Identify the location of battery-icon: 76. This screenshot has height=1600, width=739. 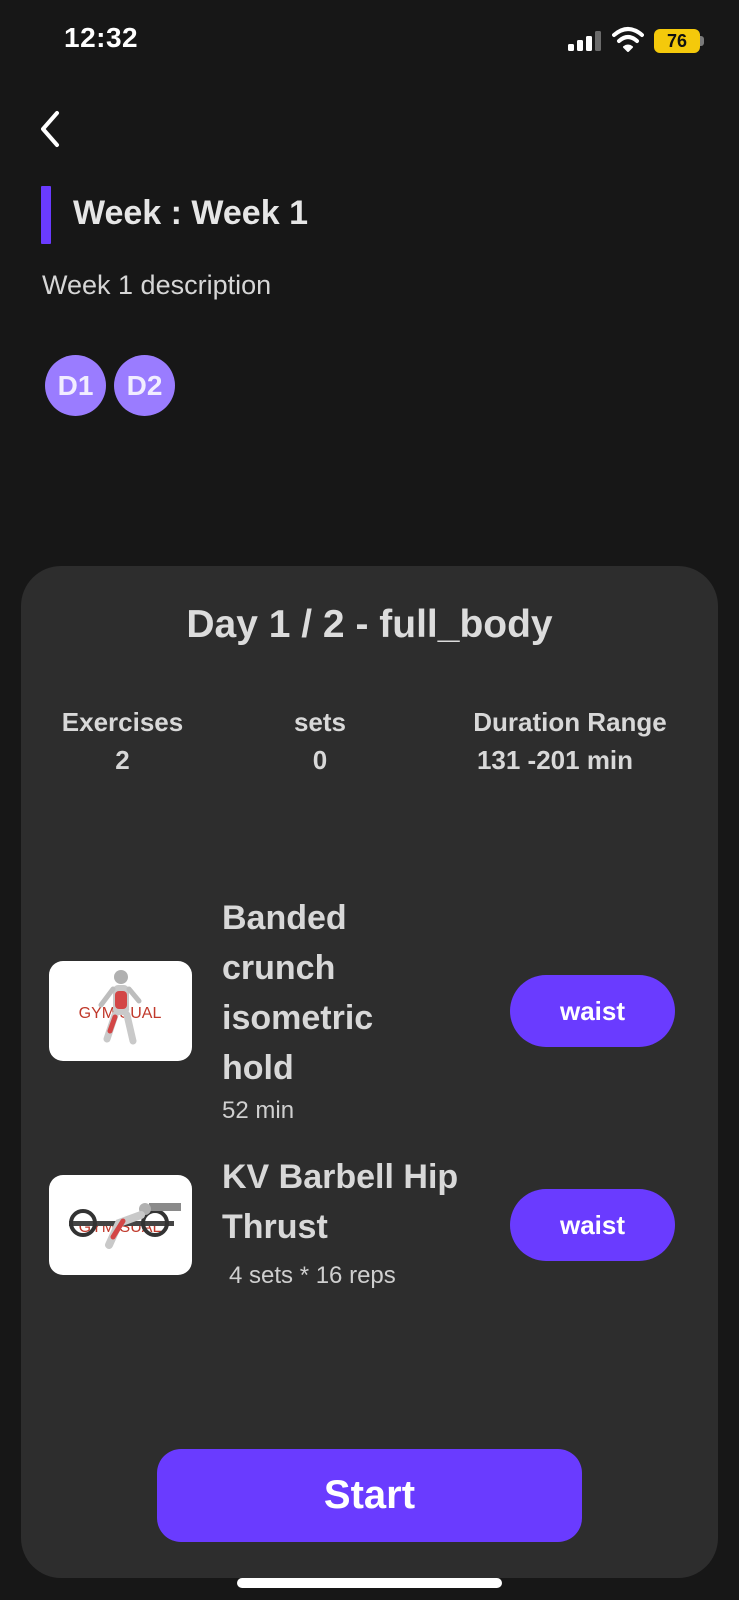
(677, 41).